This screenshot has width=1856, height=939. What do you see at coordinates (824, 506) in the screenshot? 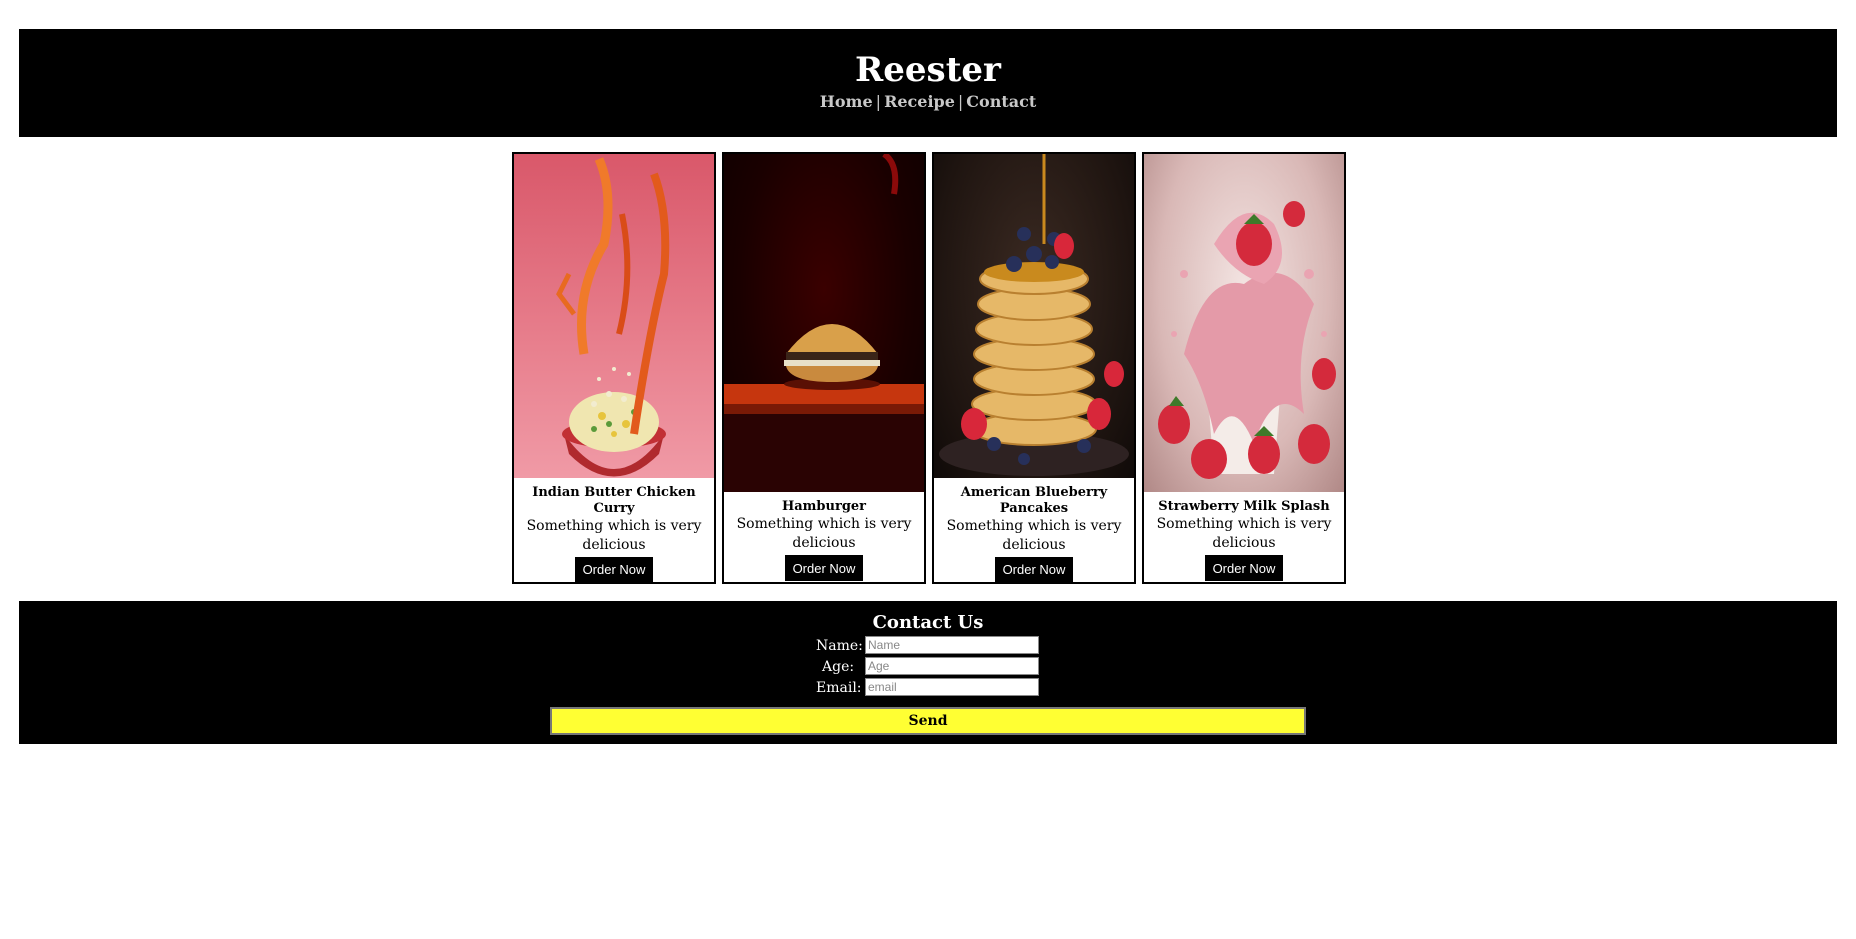
I see `card-title: Hamburger` at bounding box center [824, 506].